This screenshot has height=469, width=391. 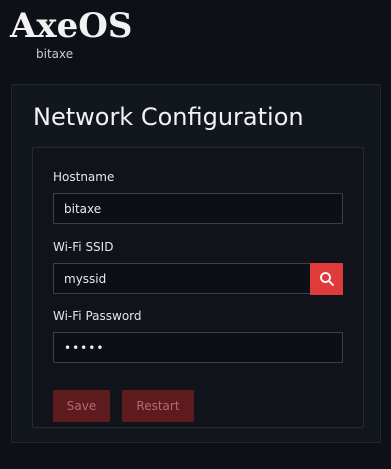 What do you see at coordinates (198, 347) in the screenshot?
I see `password-input` at bounding box center [198, 347].